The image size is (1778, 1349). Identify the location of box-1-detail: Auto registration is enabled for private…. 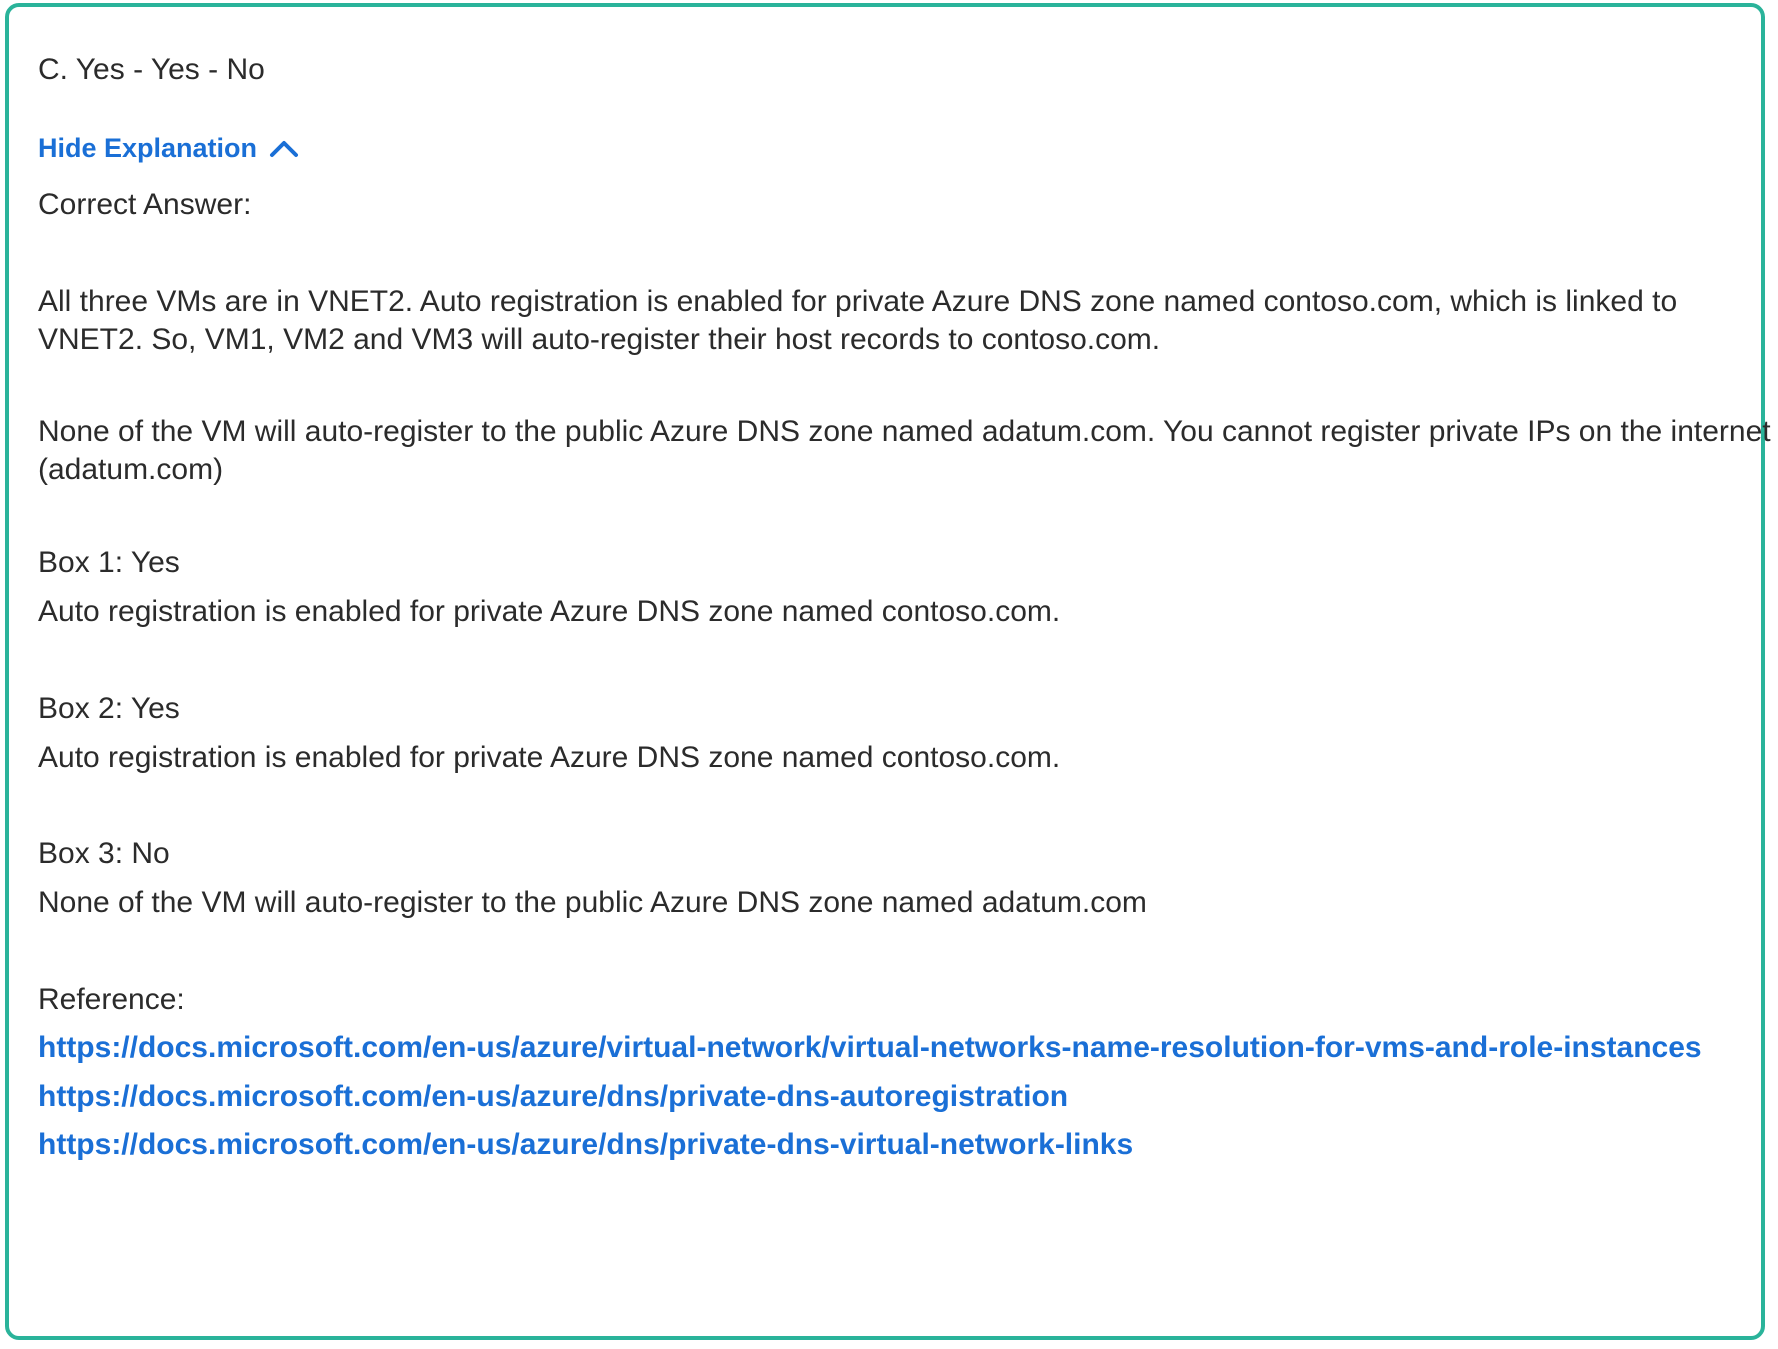
(549, 611).